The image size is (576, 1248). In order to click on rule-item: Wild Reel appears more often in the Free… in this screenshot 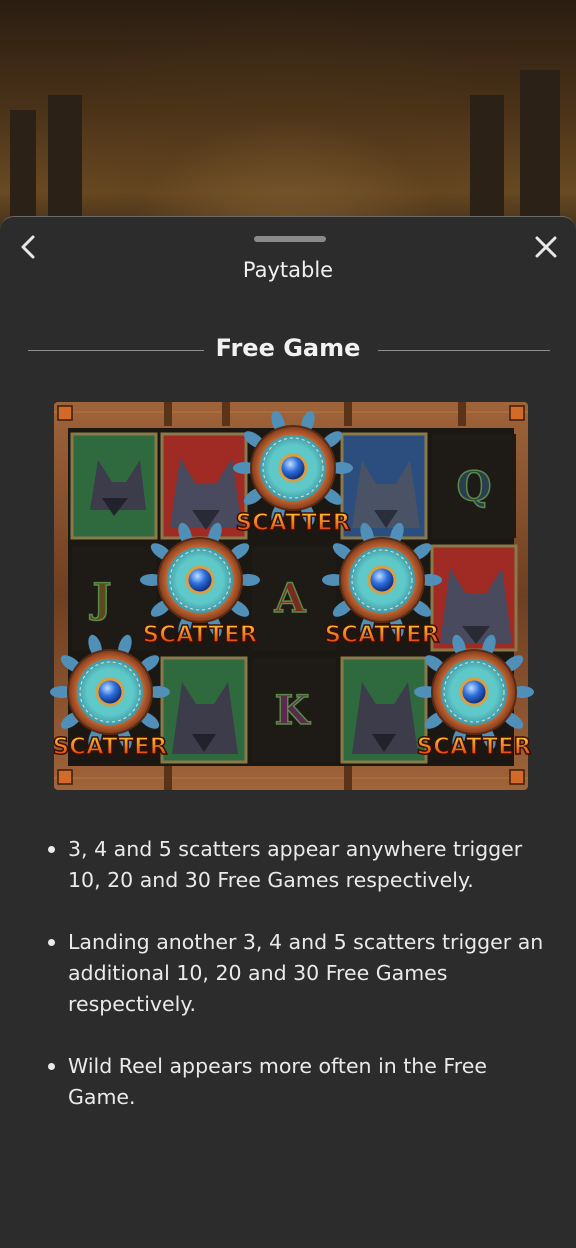, I will do `click(299, 1082)`.